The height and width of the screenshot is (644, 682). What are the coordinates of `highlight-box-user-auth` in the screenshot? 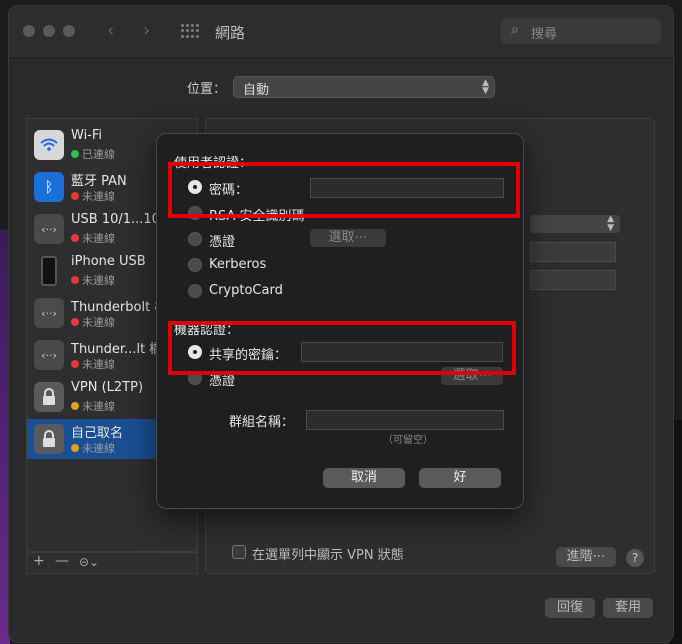 It's located at (344, 190).